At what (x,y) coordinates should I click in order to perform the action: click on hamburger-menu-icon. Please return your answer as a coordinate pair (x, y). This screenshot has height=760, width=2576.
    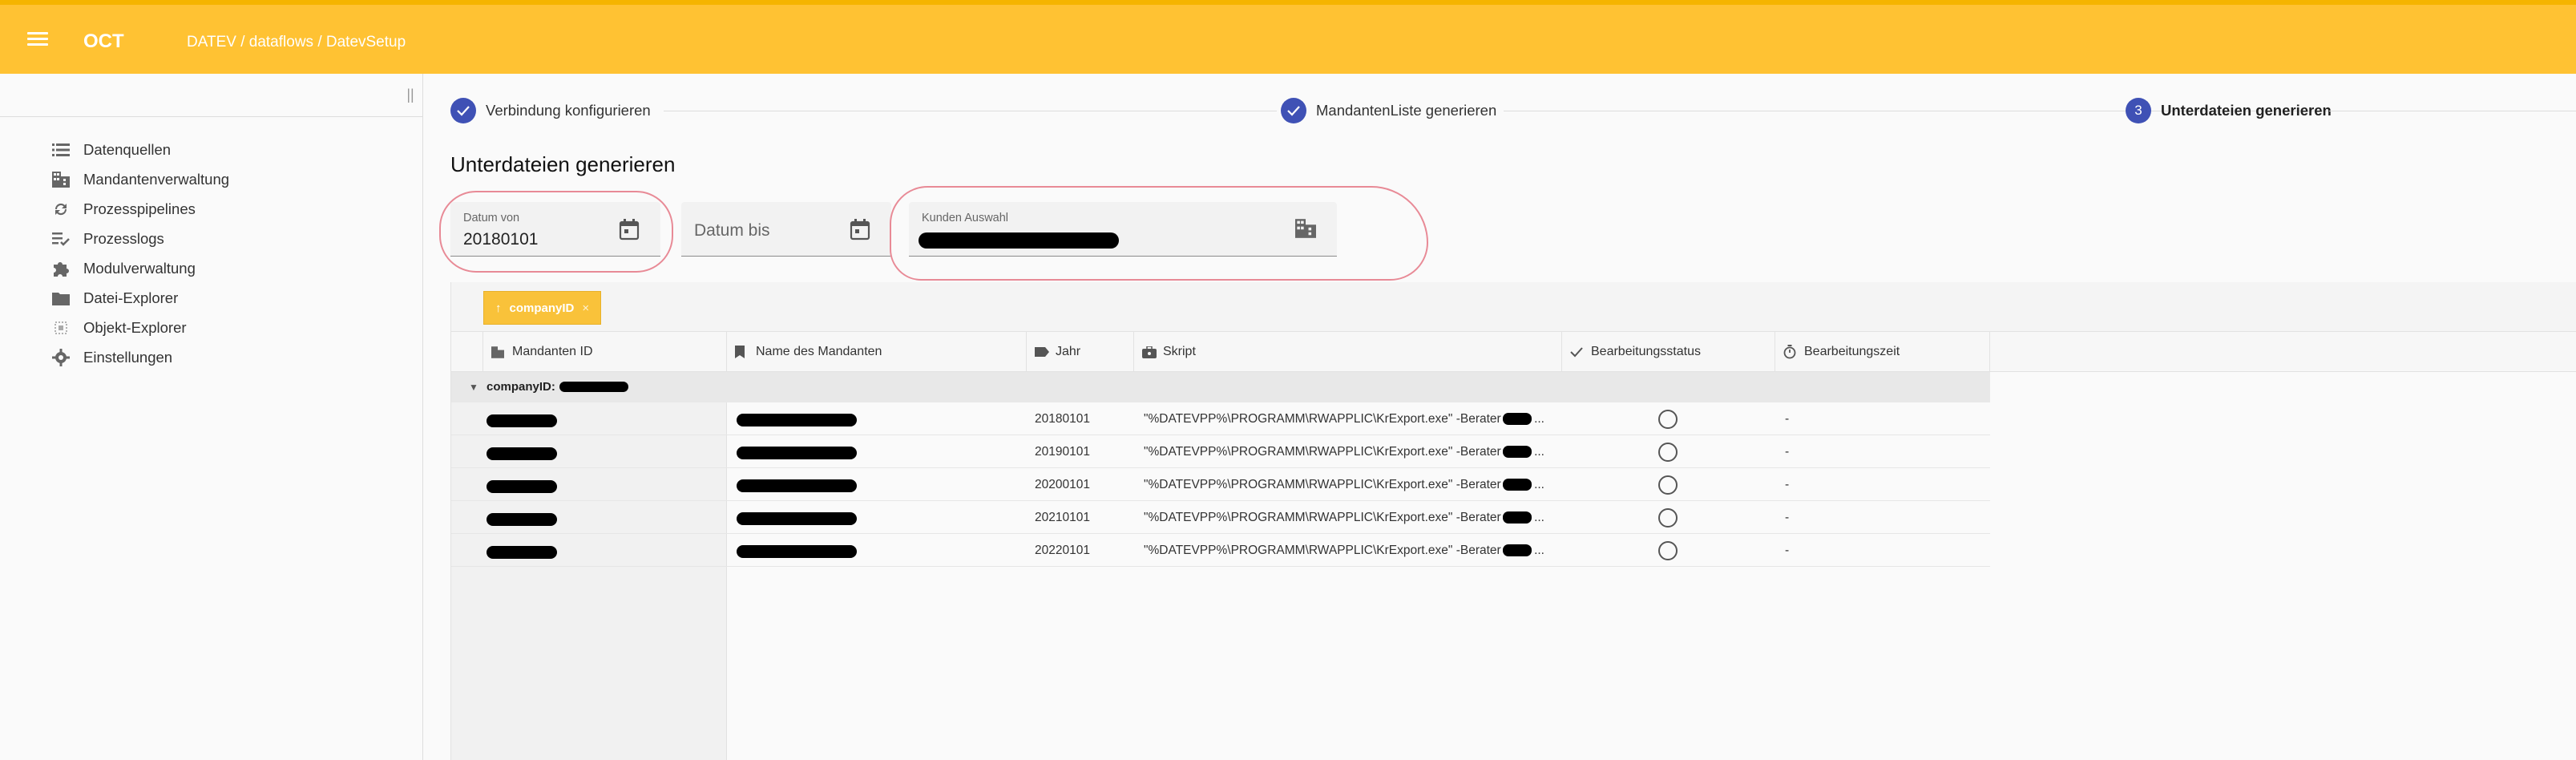
    Looking at the image, I should click on (37, 40).